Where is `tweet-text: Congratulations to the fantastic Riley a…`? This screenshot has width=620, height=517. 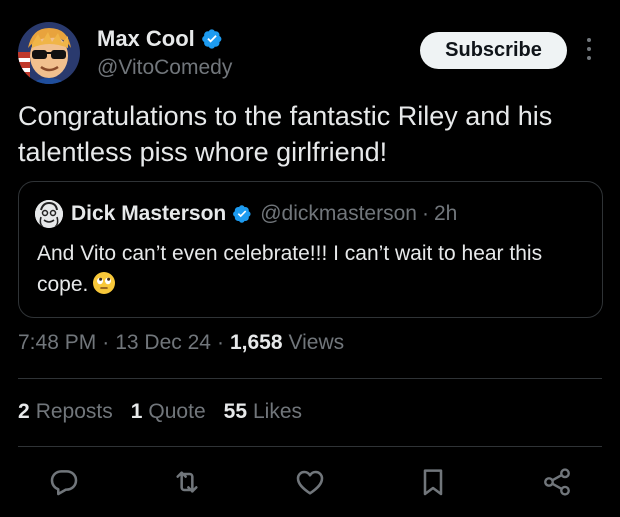 tweet-text: Congratulations to the fantastic Riley a… is located at coordinates (285, 134).